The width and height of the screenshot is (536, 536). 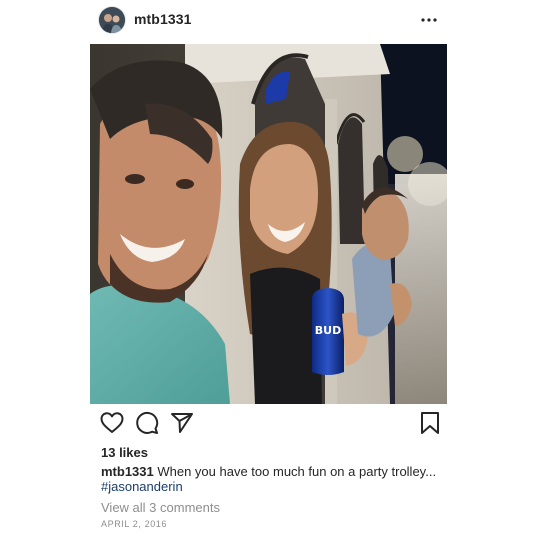 I want to click on post-header: mtb1331, so click(x=268, y=20).